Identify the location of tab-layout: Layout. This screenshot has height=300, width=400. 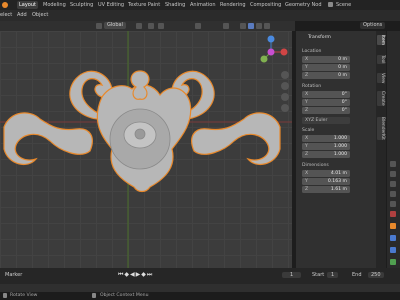
(27, 5).